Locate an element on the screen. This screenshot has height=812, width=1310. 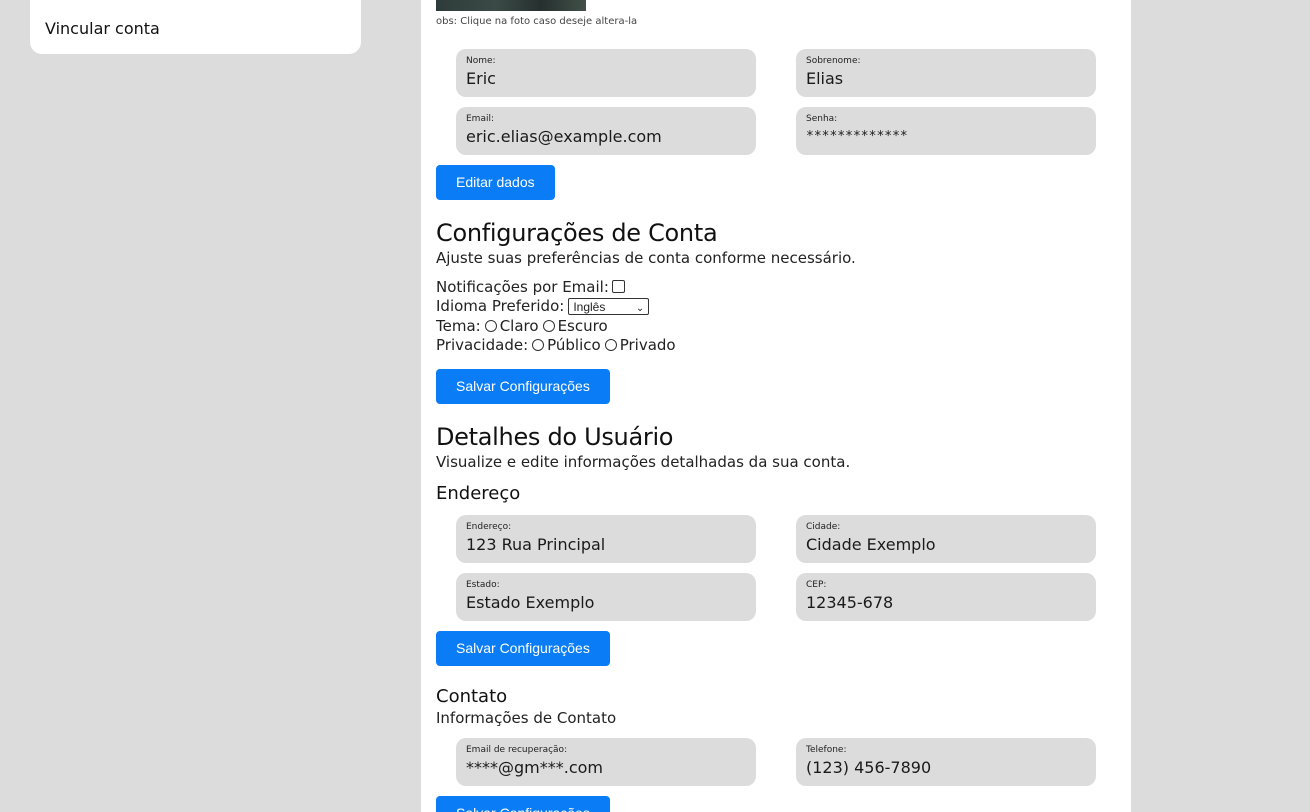
telefone-label: Telefone: is located at coordinates (826, 750).